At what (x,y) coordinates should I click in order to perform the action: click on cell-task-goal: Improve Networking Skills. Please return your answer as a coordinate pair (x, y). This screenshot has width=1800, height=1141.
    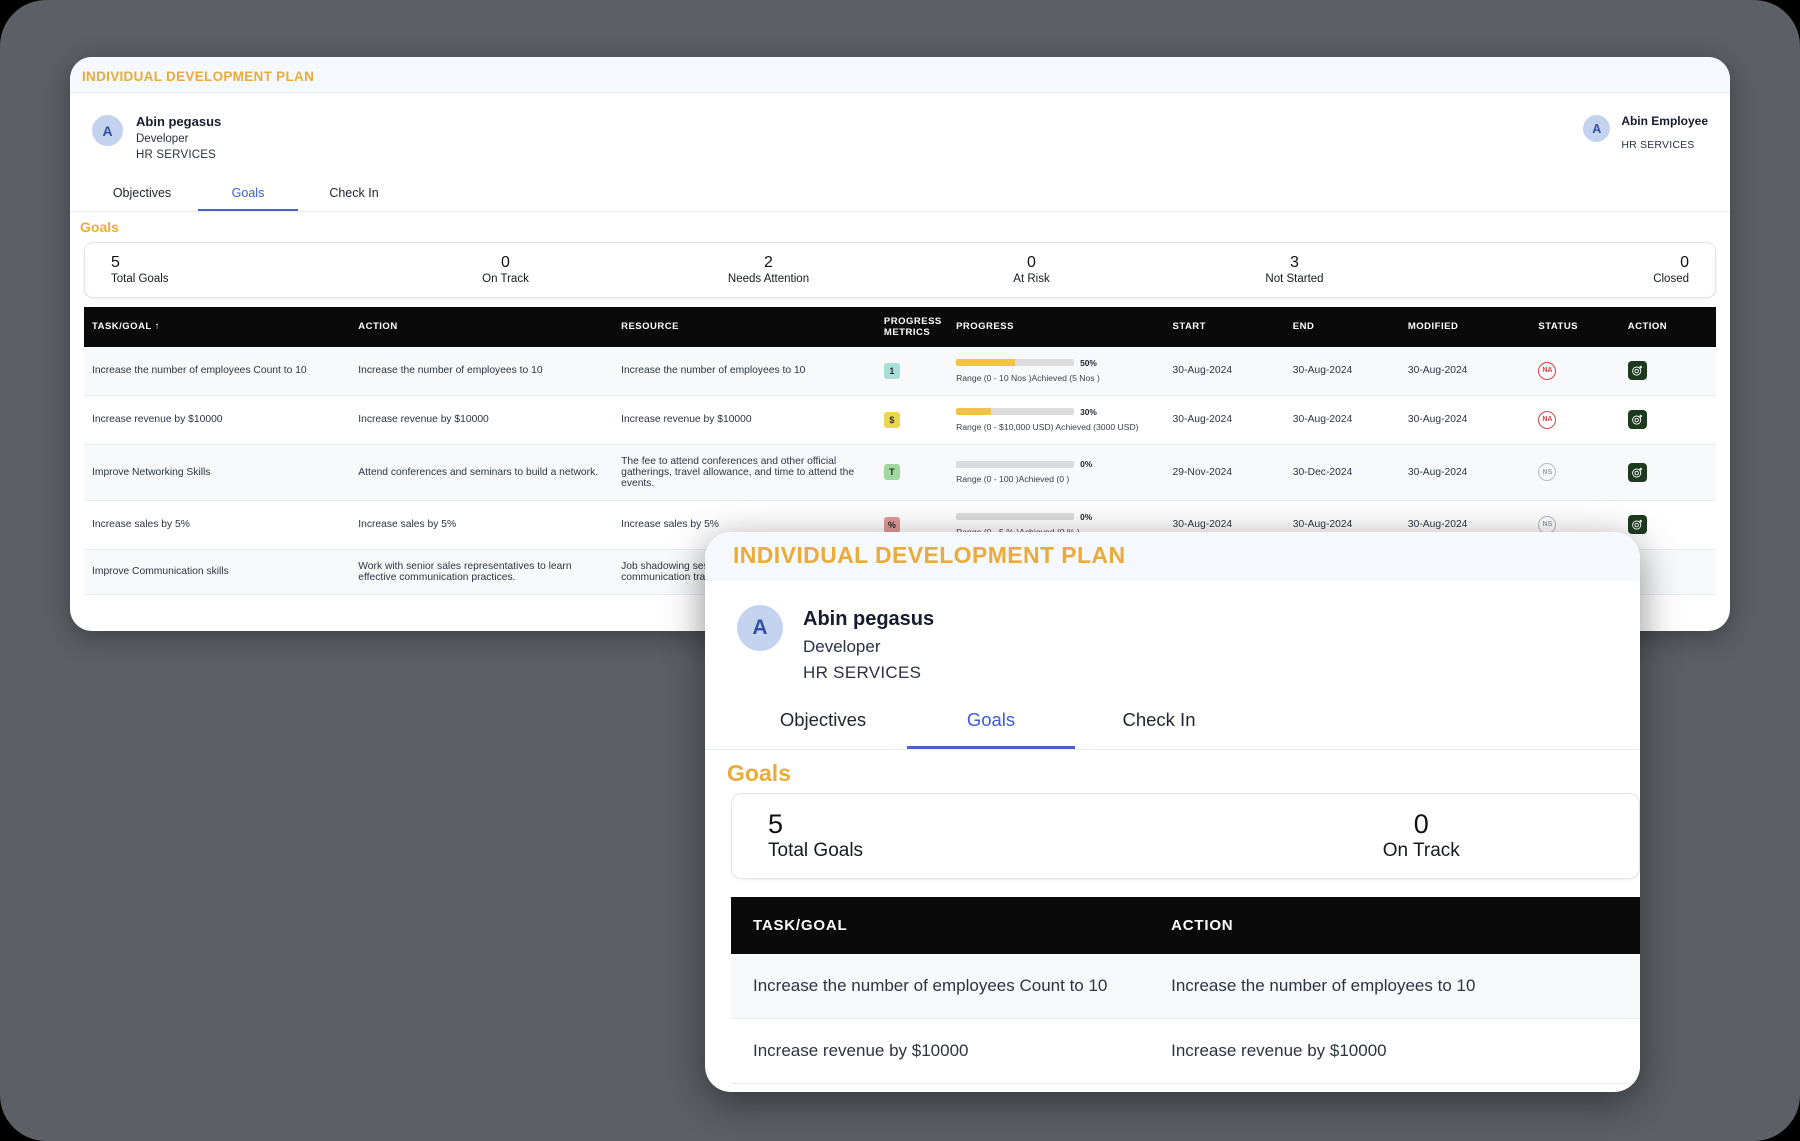
    Looking at the image, I should click on (217, 472).